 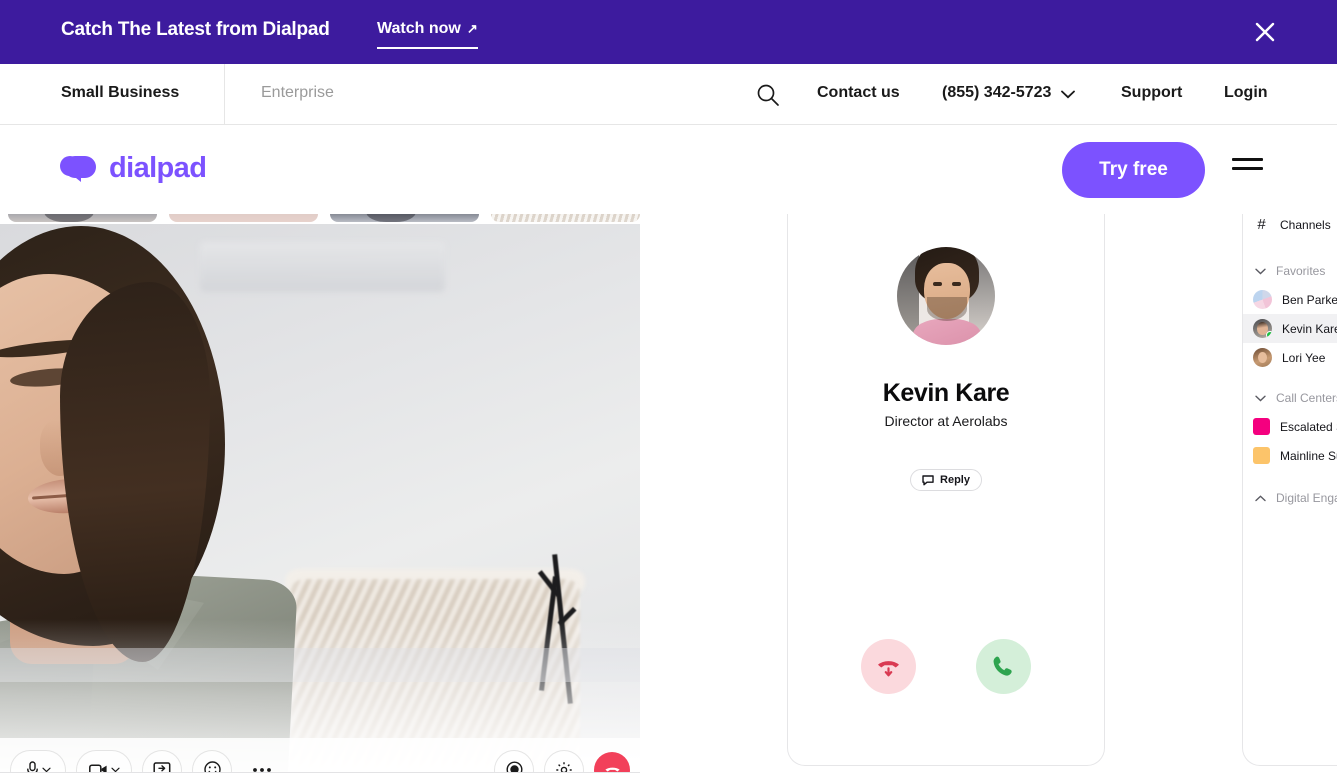 I want to click on avatar, so click(x=946, y=296).